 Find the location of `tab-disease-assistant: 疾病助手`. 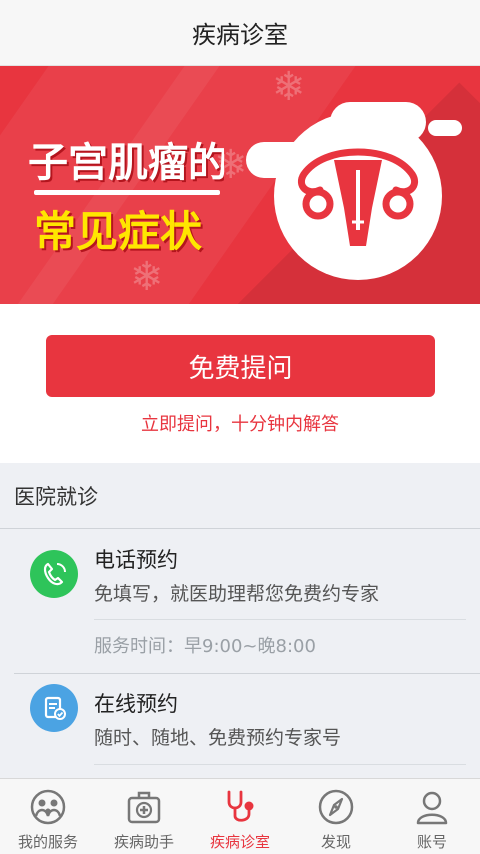

tab-disease-assistant: 疾病助手 is located at coordinates (144, 816).